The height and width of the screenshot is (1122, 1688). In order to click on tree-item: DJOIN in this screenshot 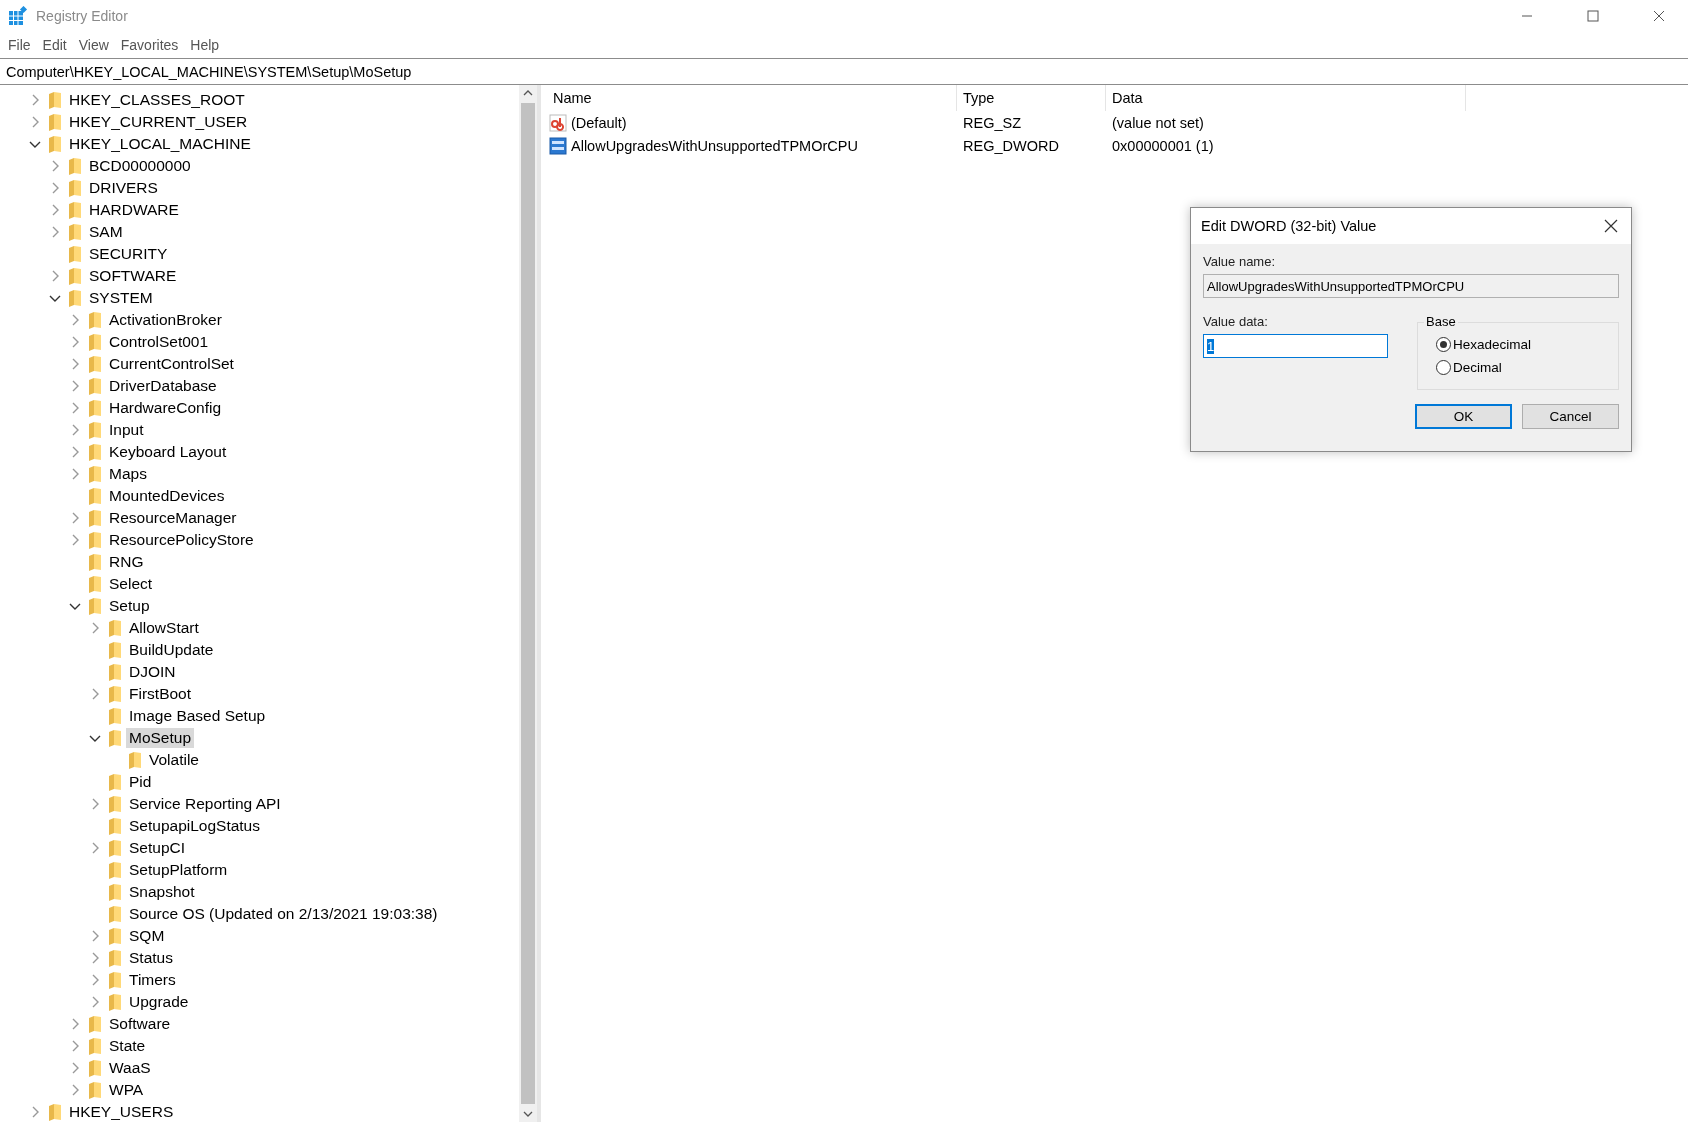, I will do `click(152, 672)`.